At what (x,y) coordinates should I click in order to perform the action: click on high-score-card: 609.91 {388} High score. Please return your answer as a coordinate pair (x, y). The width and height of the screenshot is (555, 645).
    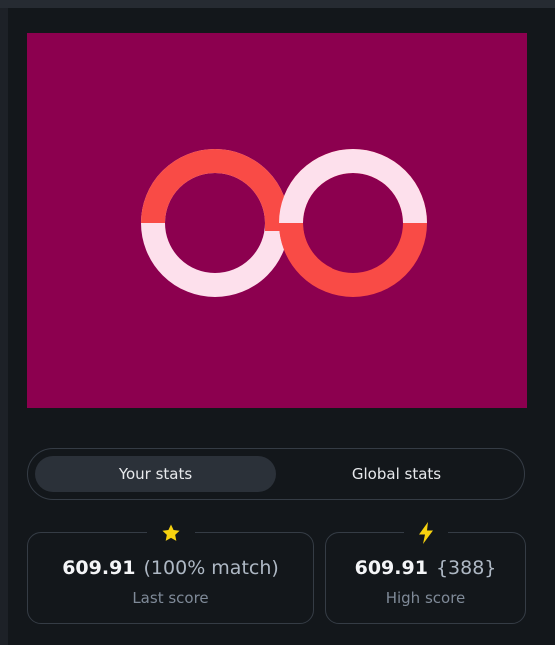
    Looking at the image, I should click on (425, 572).